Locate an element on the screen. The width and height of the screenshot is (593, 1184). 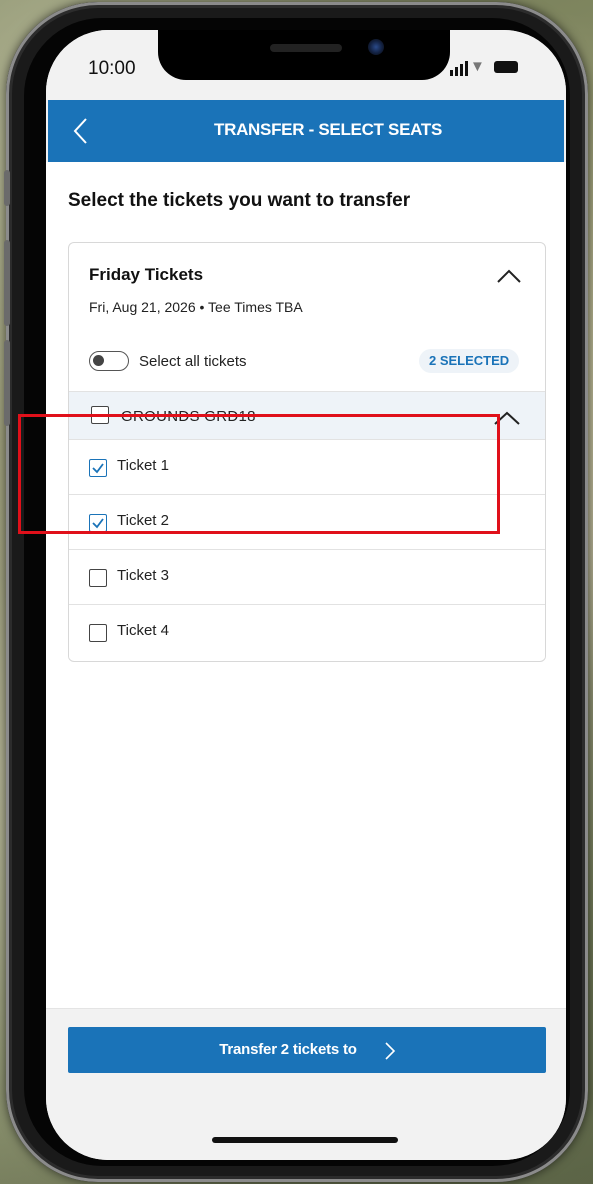
footer-bar: Transfer 2 tickets to is located at coordinates (306, 1084).